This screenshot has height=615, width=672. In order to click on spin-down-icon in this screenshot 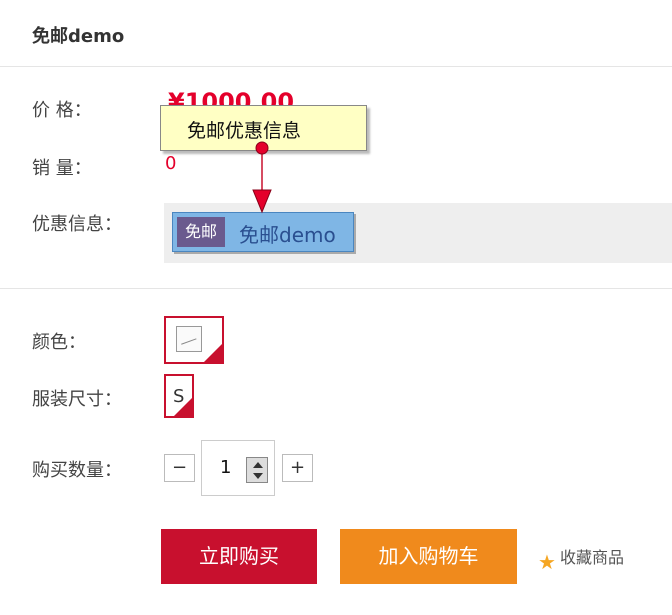, I will do `click(258, 476)`.